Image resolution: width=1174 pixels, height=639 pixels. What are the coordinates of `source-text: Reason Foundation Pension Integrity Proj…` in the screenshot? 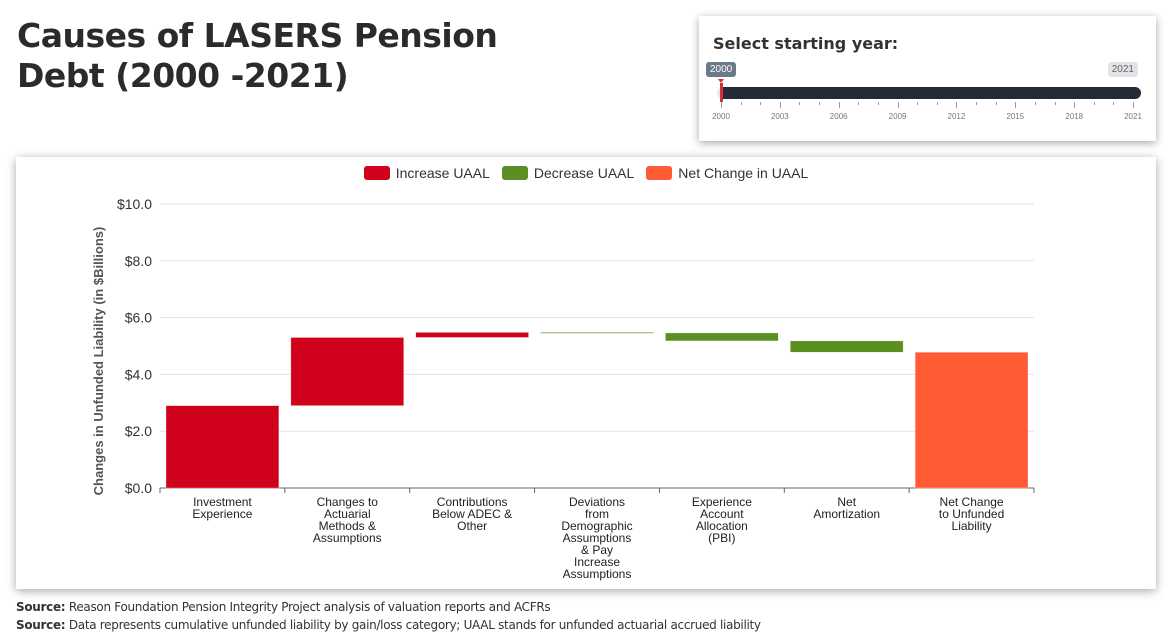 It's located at (308, 607).